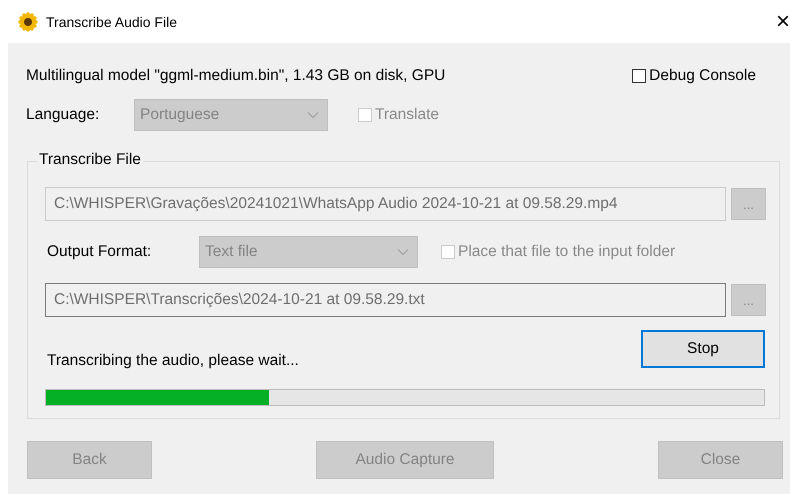 This screenshot has width=790, height=494. What do you see at coordinates (639, 76) in the screenshot?
I see `checkbox` at bounding box center [639, 76].